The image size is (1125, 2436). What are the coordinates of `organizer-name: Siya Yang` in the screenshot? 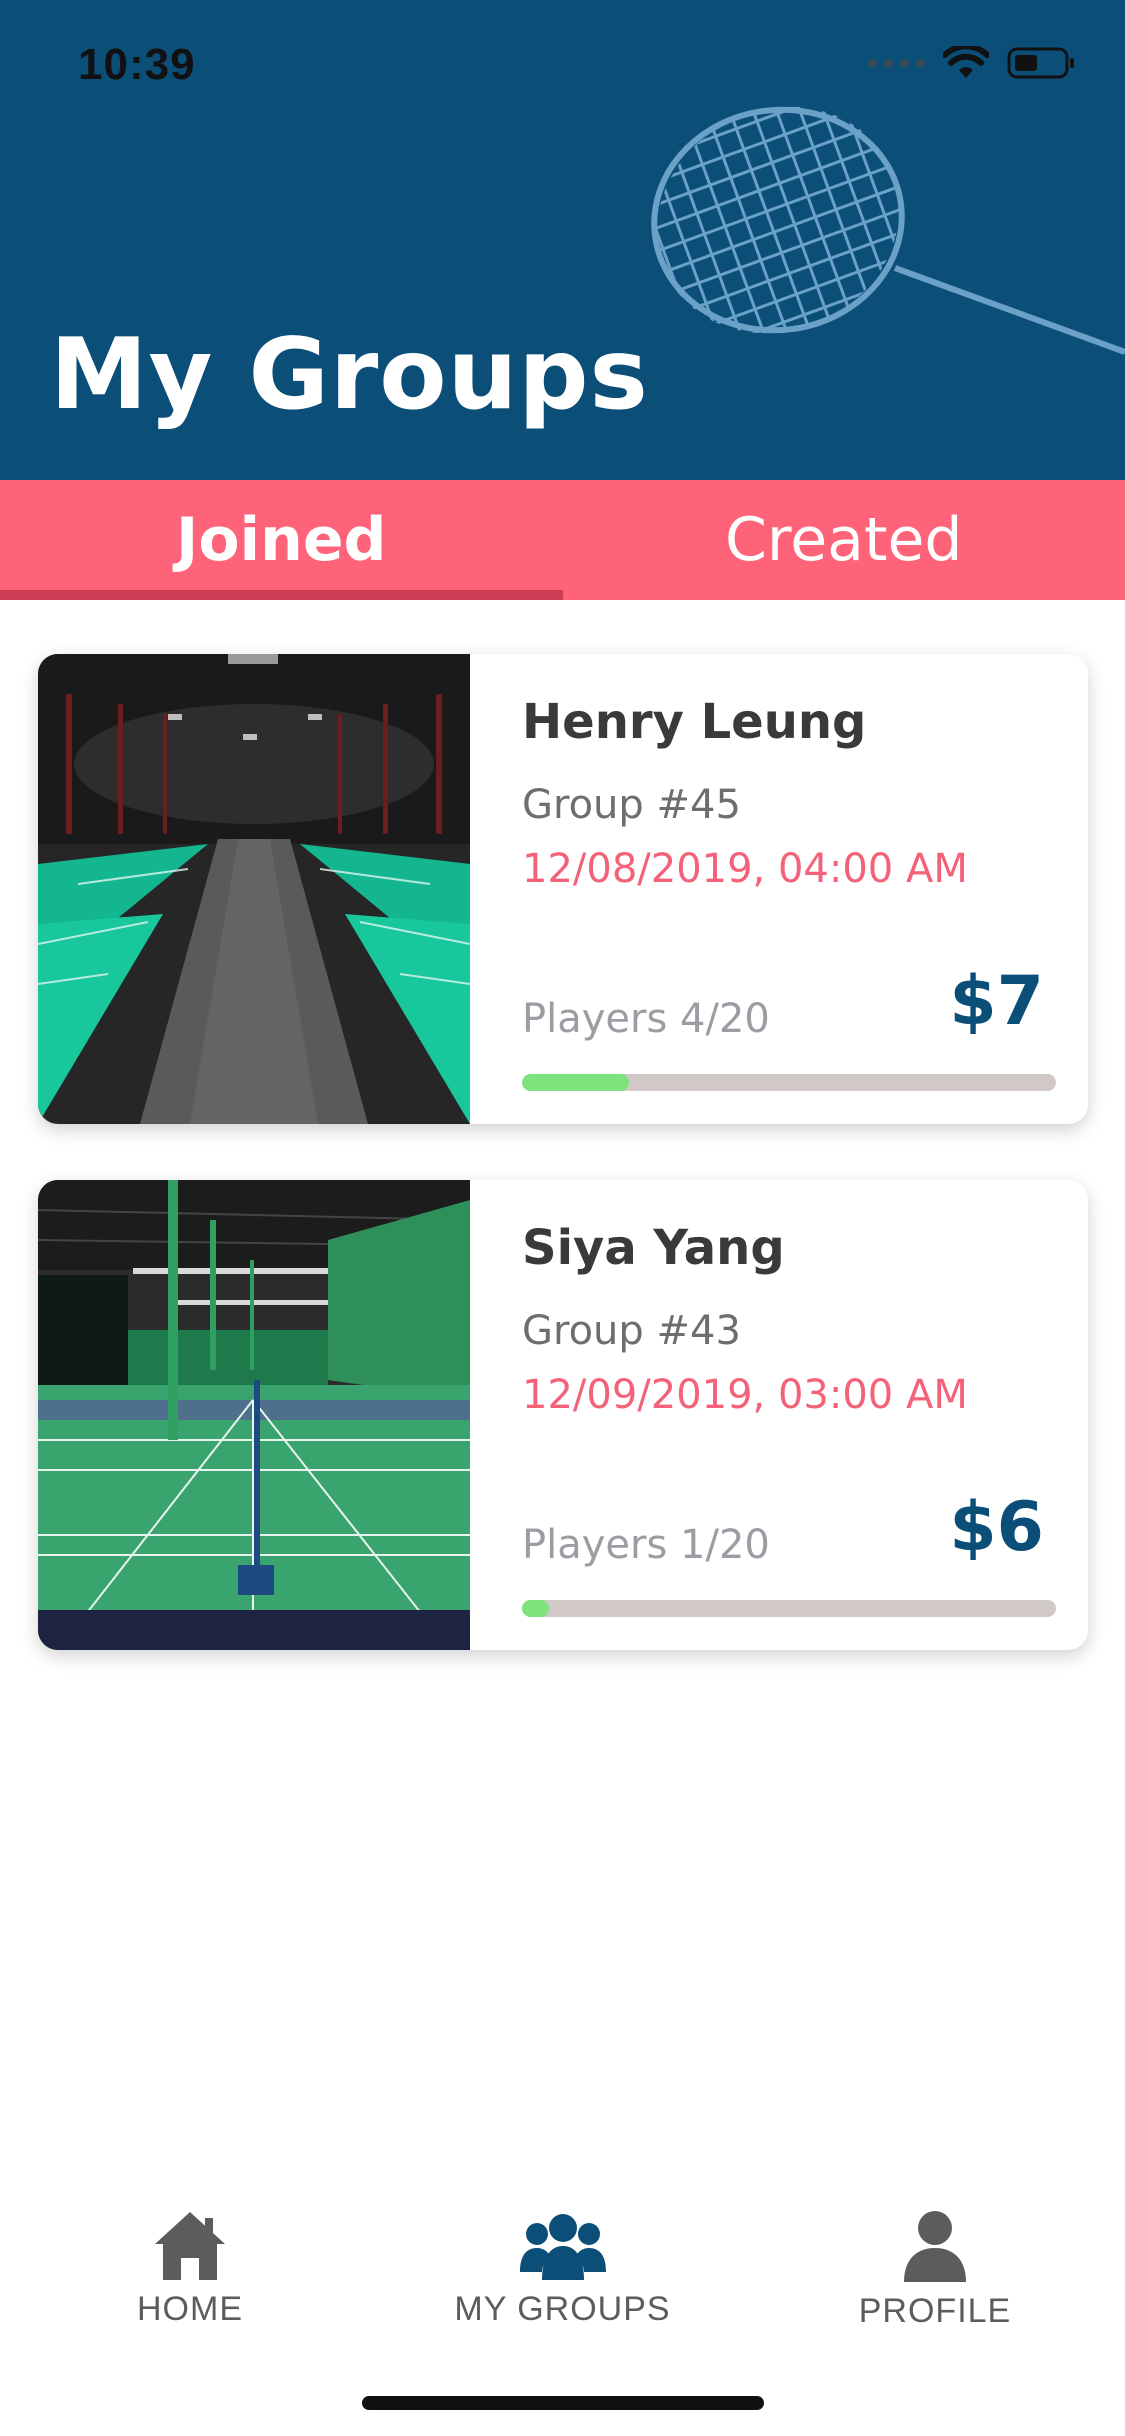 It's located at (653, 1248).